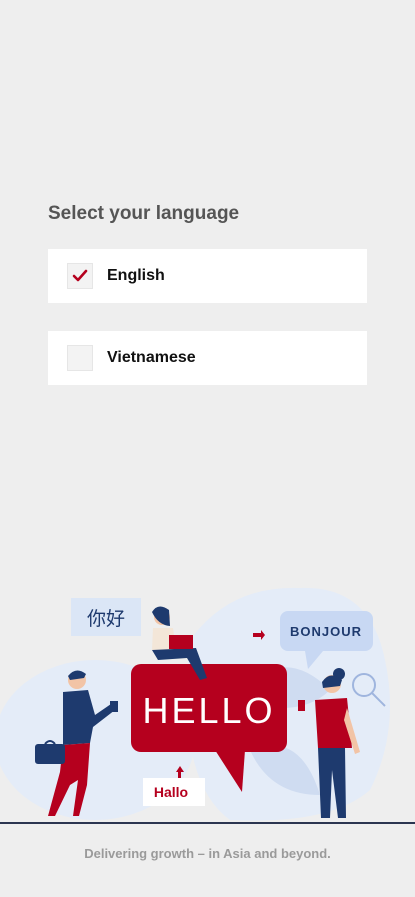 This screenshot has width=415, height=897. What do you see at coordinates (326, 631) in the screenshot?
I see `french-bubble-text: BONJOUR` at bounding box center [326, 631].